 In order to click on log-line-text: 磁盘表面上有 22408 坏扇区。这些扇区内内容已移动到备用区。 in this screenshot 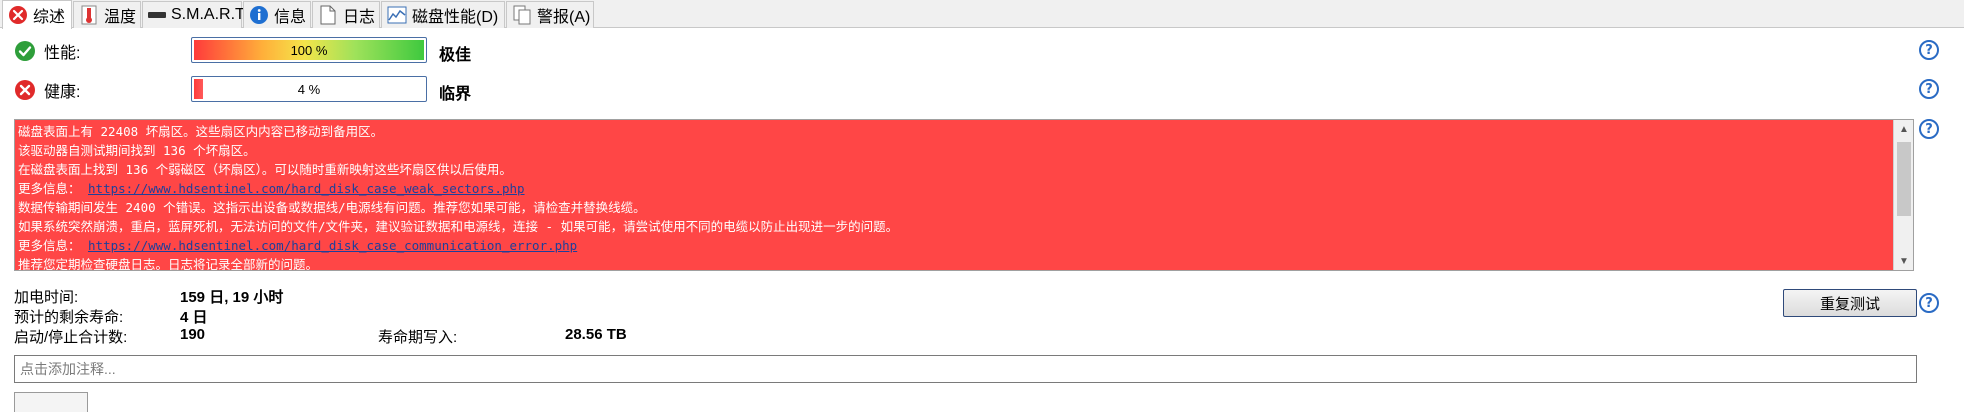, I will do `click(201, 131)`.